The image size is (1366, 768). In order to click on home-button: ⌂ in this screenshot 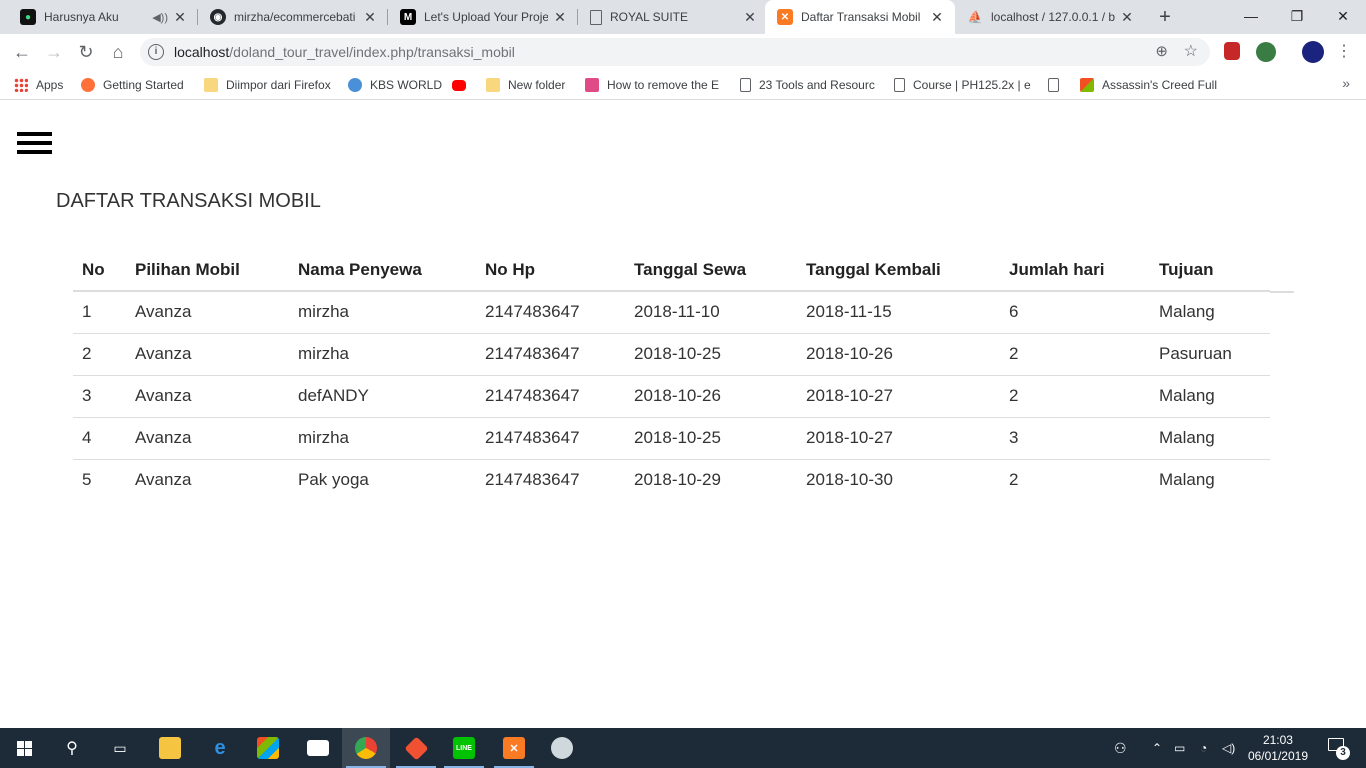, I will do `click(118, 52)`.